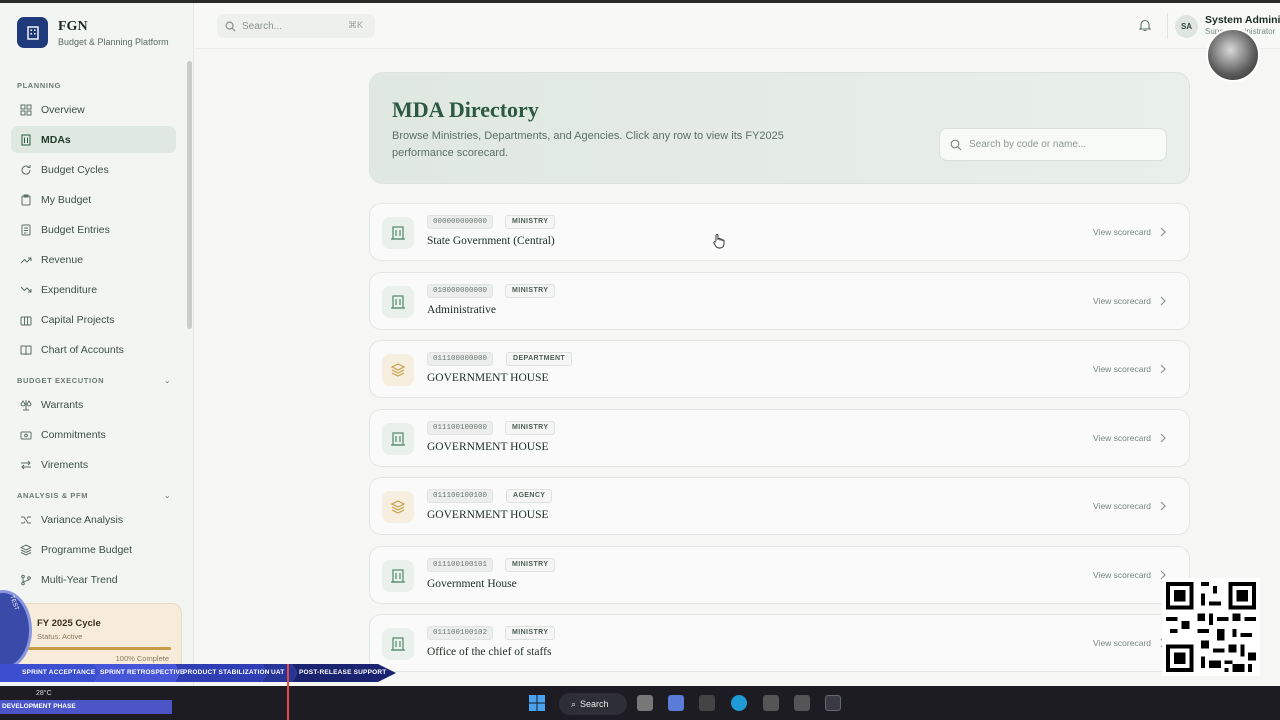 This screenshot has height=720, width=1280. I want to click on sidebar-item-revenue: Revenue, so click(93, 259).